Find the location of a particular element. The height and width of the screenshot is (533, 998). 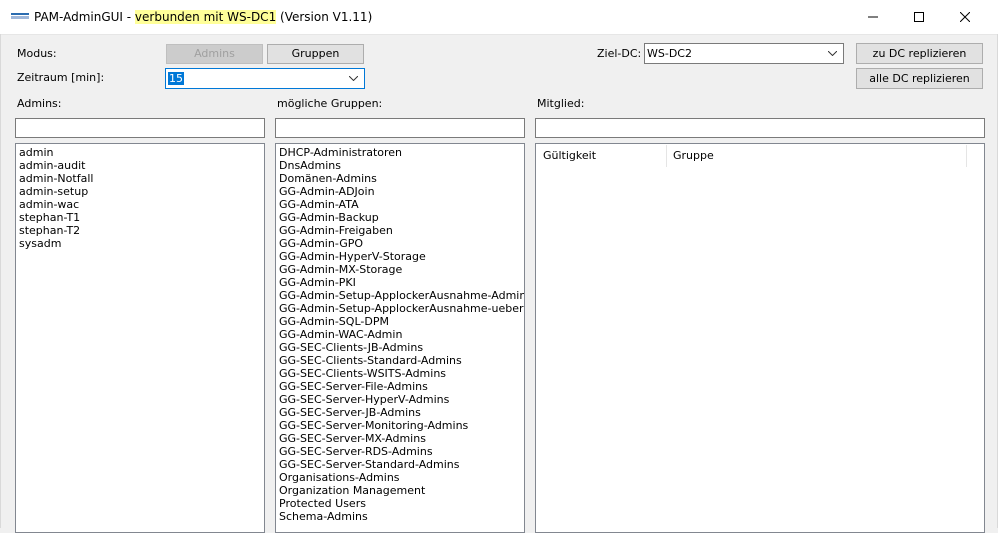

admin-list-item: admin is located at coordinates (140, 152).